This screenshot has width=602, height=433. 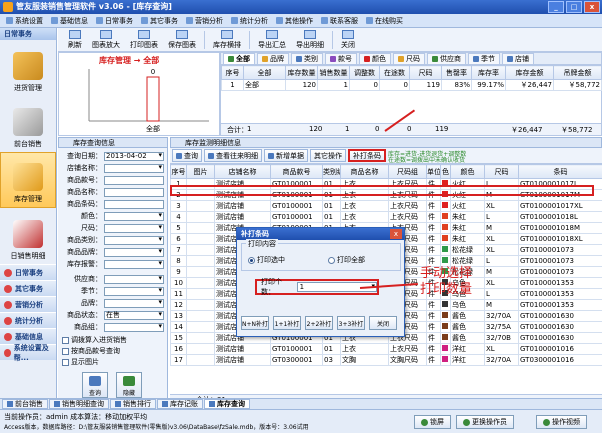 What do you see at coordinates (484, 58) in the screenshot?
I see `tab-season: 季节` at bounding box center [484, 58].